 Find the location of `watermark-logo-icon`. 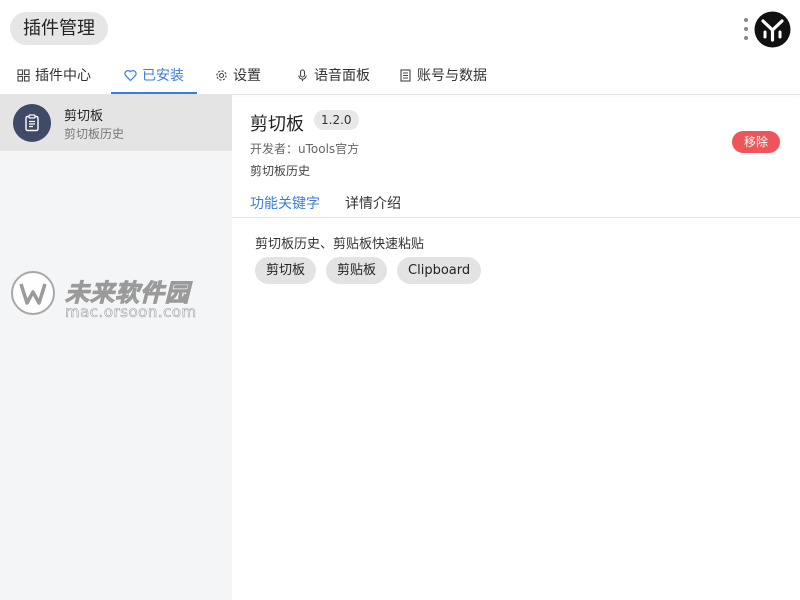

watermark-logo-icon is located at coordinates (33, 293).